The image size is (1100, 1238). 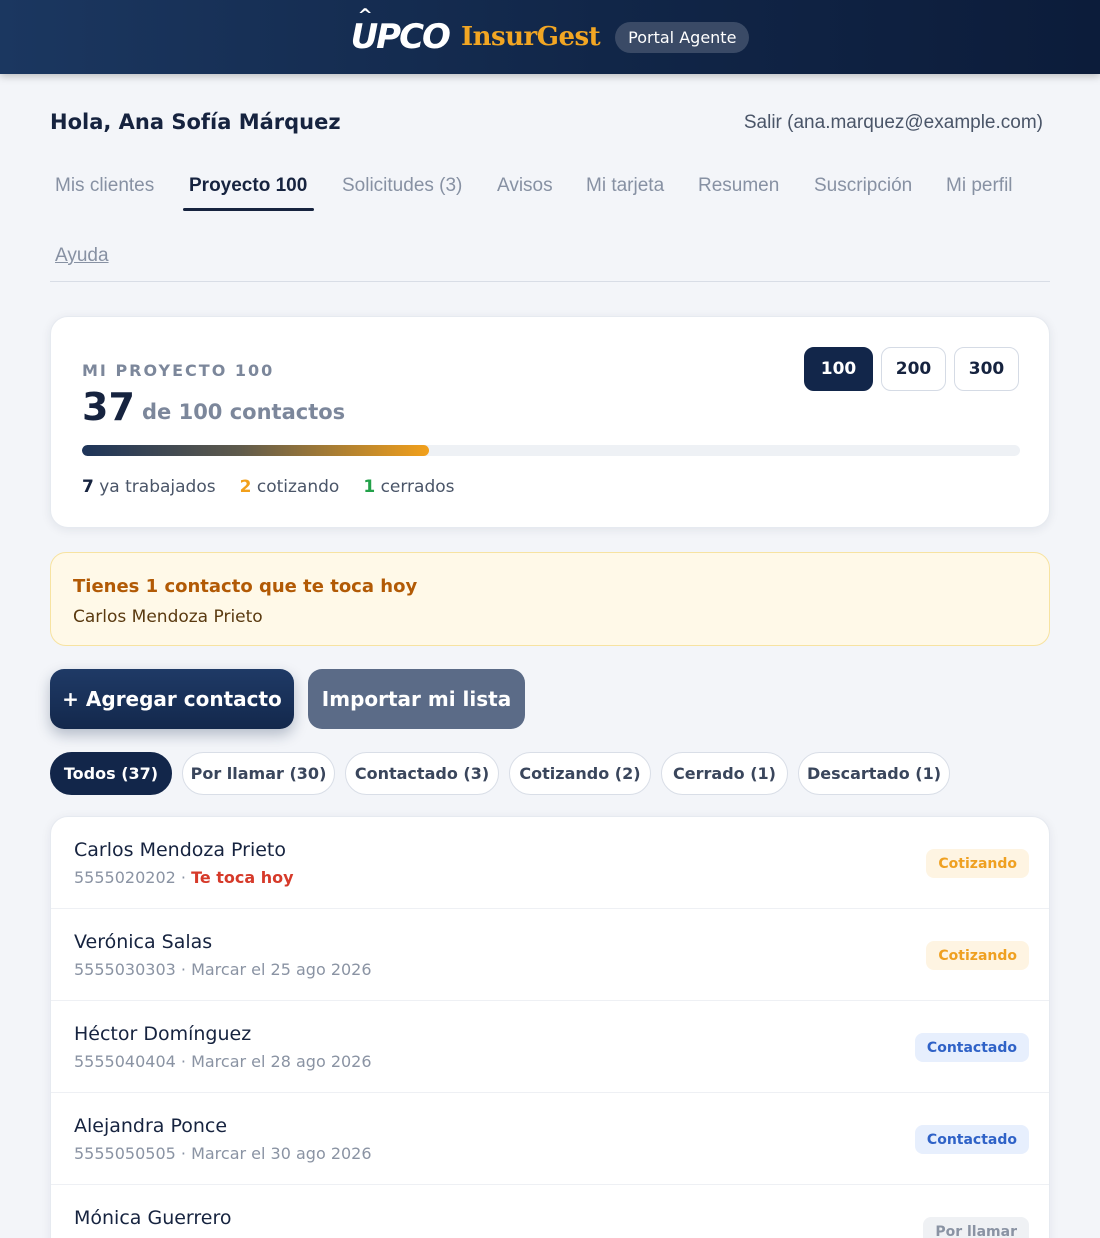 I want to click on project-goal-text: de 100 contactos, so click(x=244, y=412).